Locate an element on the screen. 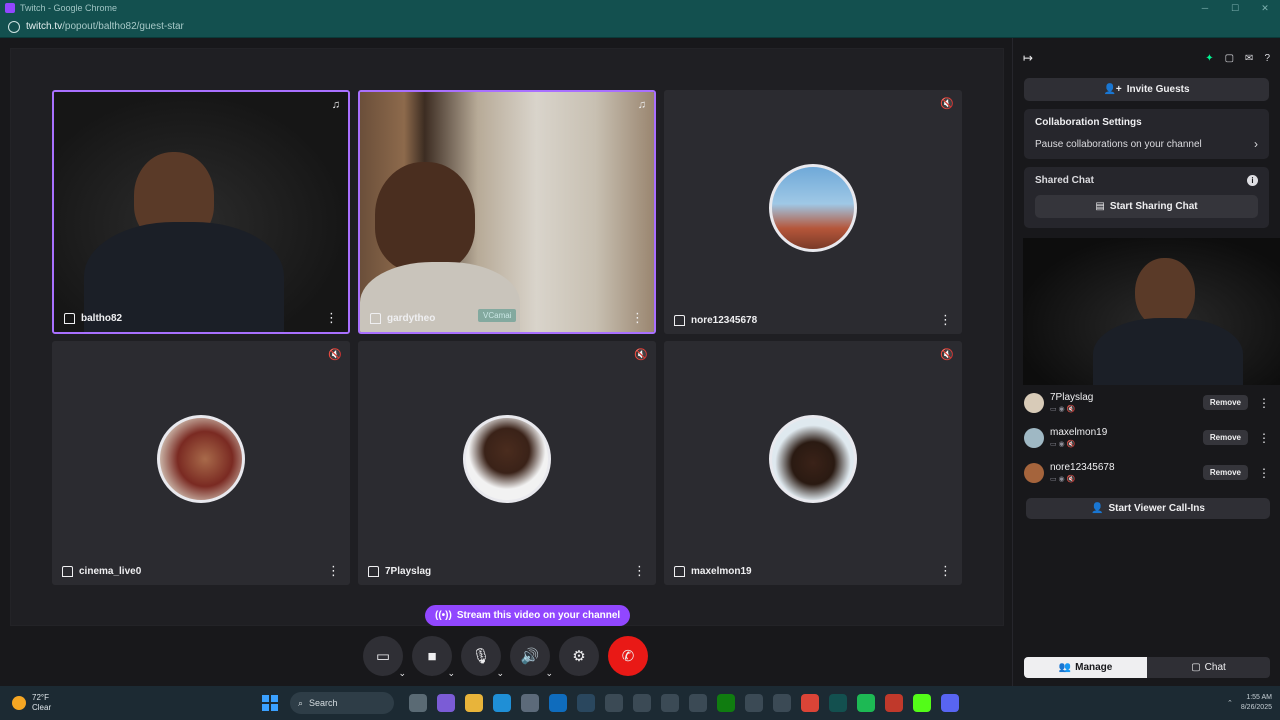 The width and height of the screenshot is (1280, 720). chrome-icon is located at coordinates (810, 703).